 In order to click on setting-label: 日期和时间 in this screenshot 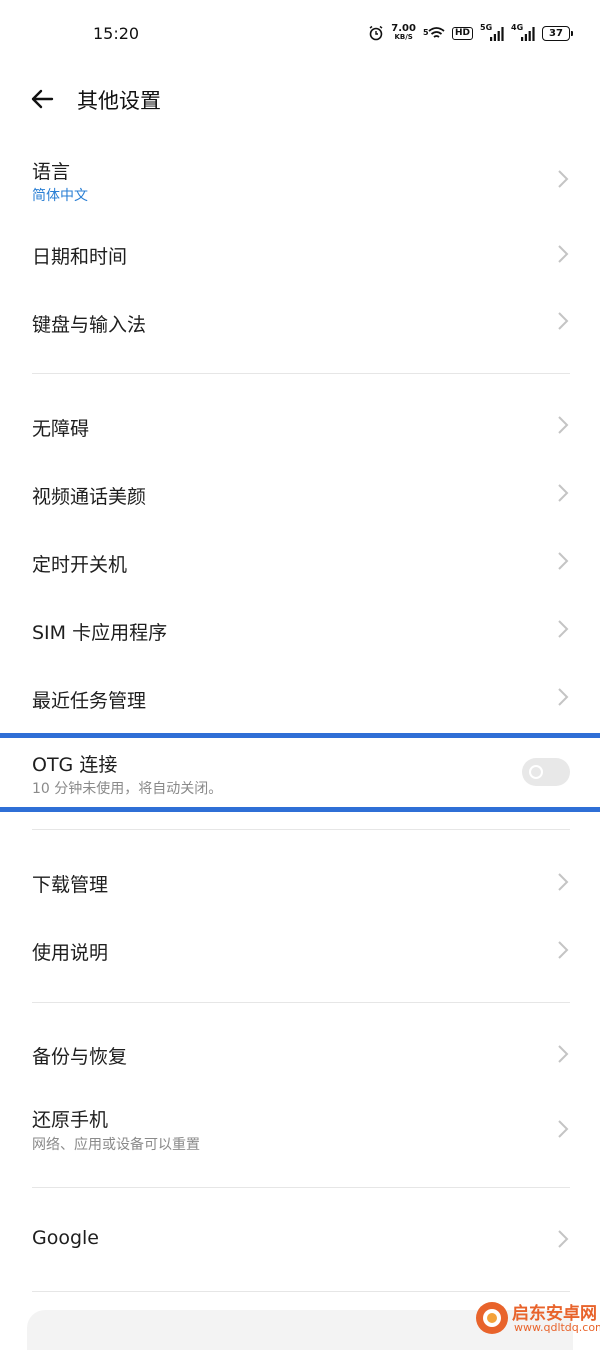, I will do `click(80, 257)`.